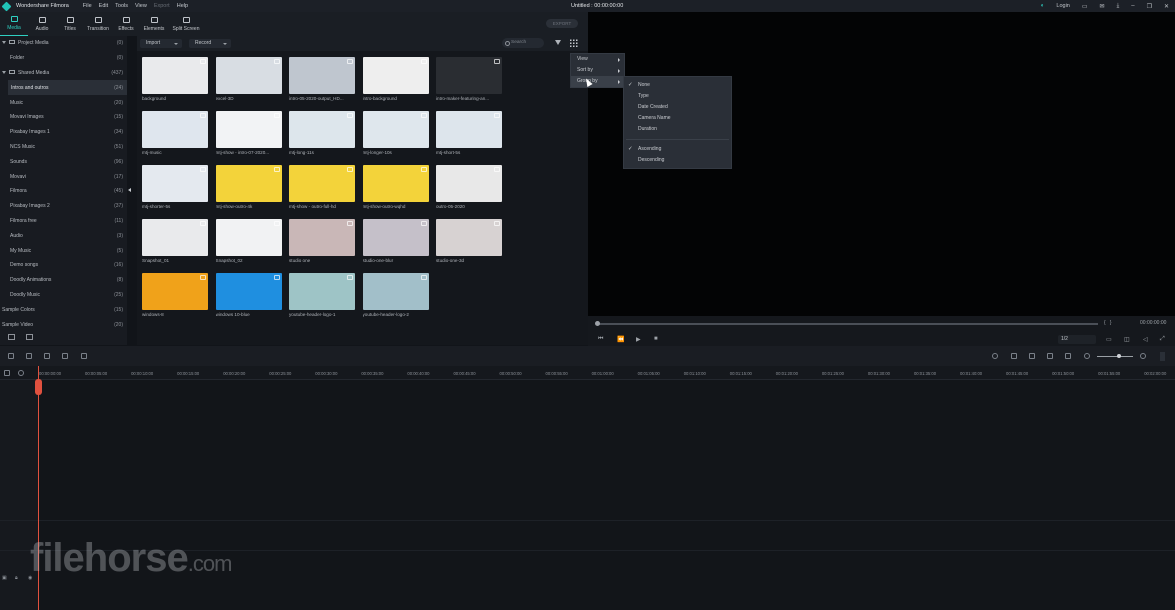 The width and height of the screenshot is (1175, 610). What do you see at coordinates (1118, 6) in the screenshot?
I see `download-icon: ⤓` at bounding box center [1118, 6].